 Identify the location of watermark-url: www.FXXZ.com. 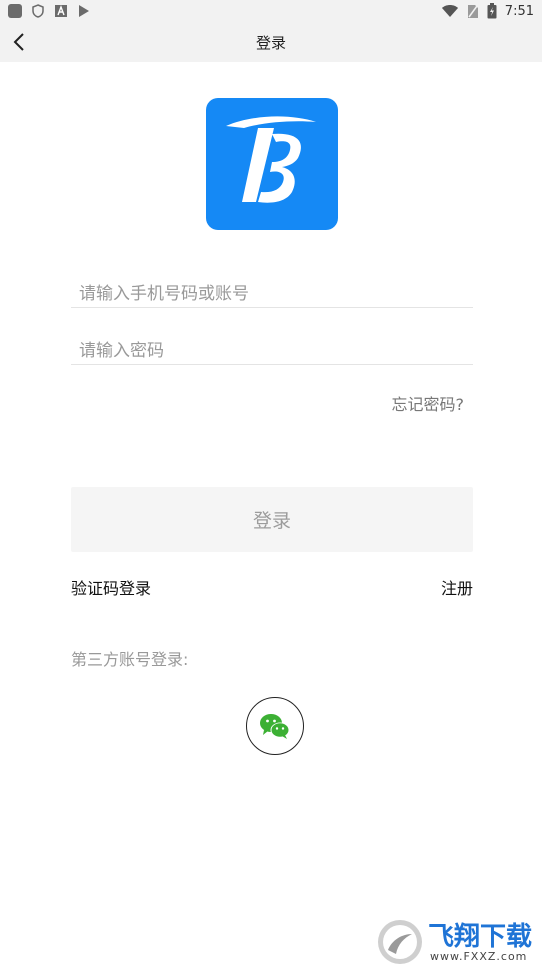
(479, 956).